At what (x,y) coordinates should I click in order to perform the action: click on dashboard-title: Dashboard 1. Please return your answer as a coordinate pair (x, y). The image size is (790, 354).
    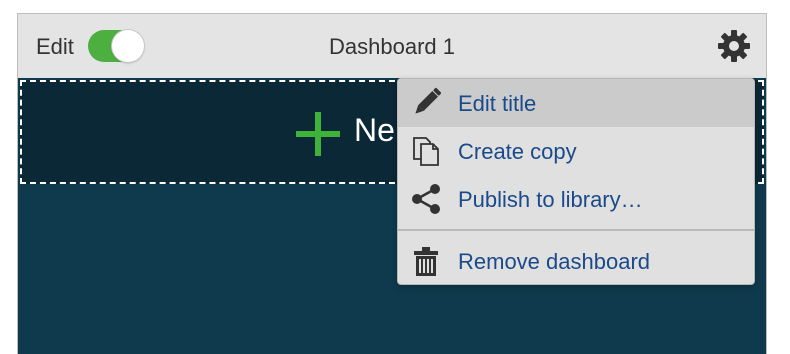
    Looking at the image, I should click on (392, 46).